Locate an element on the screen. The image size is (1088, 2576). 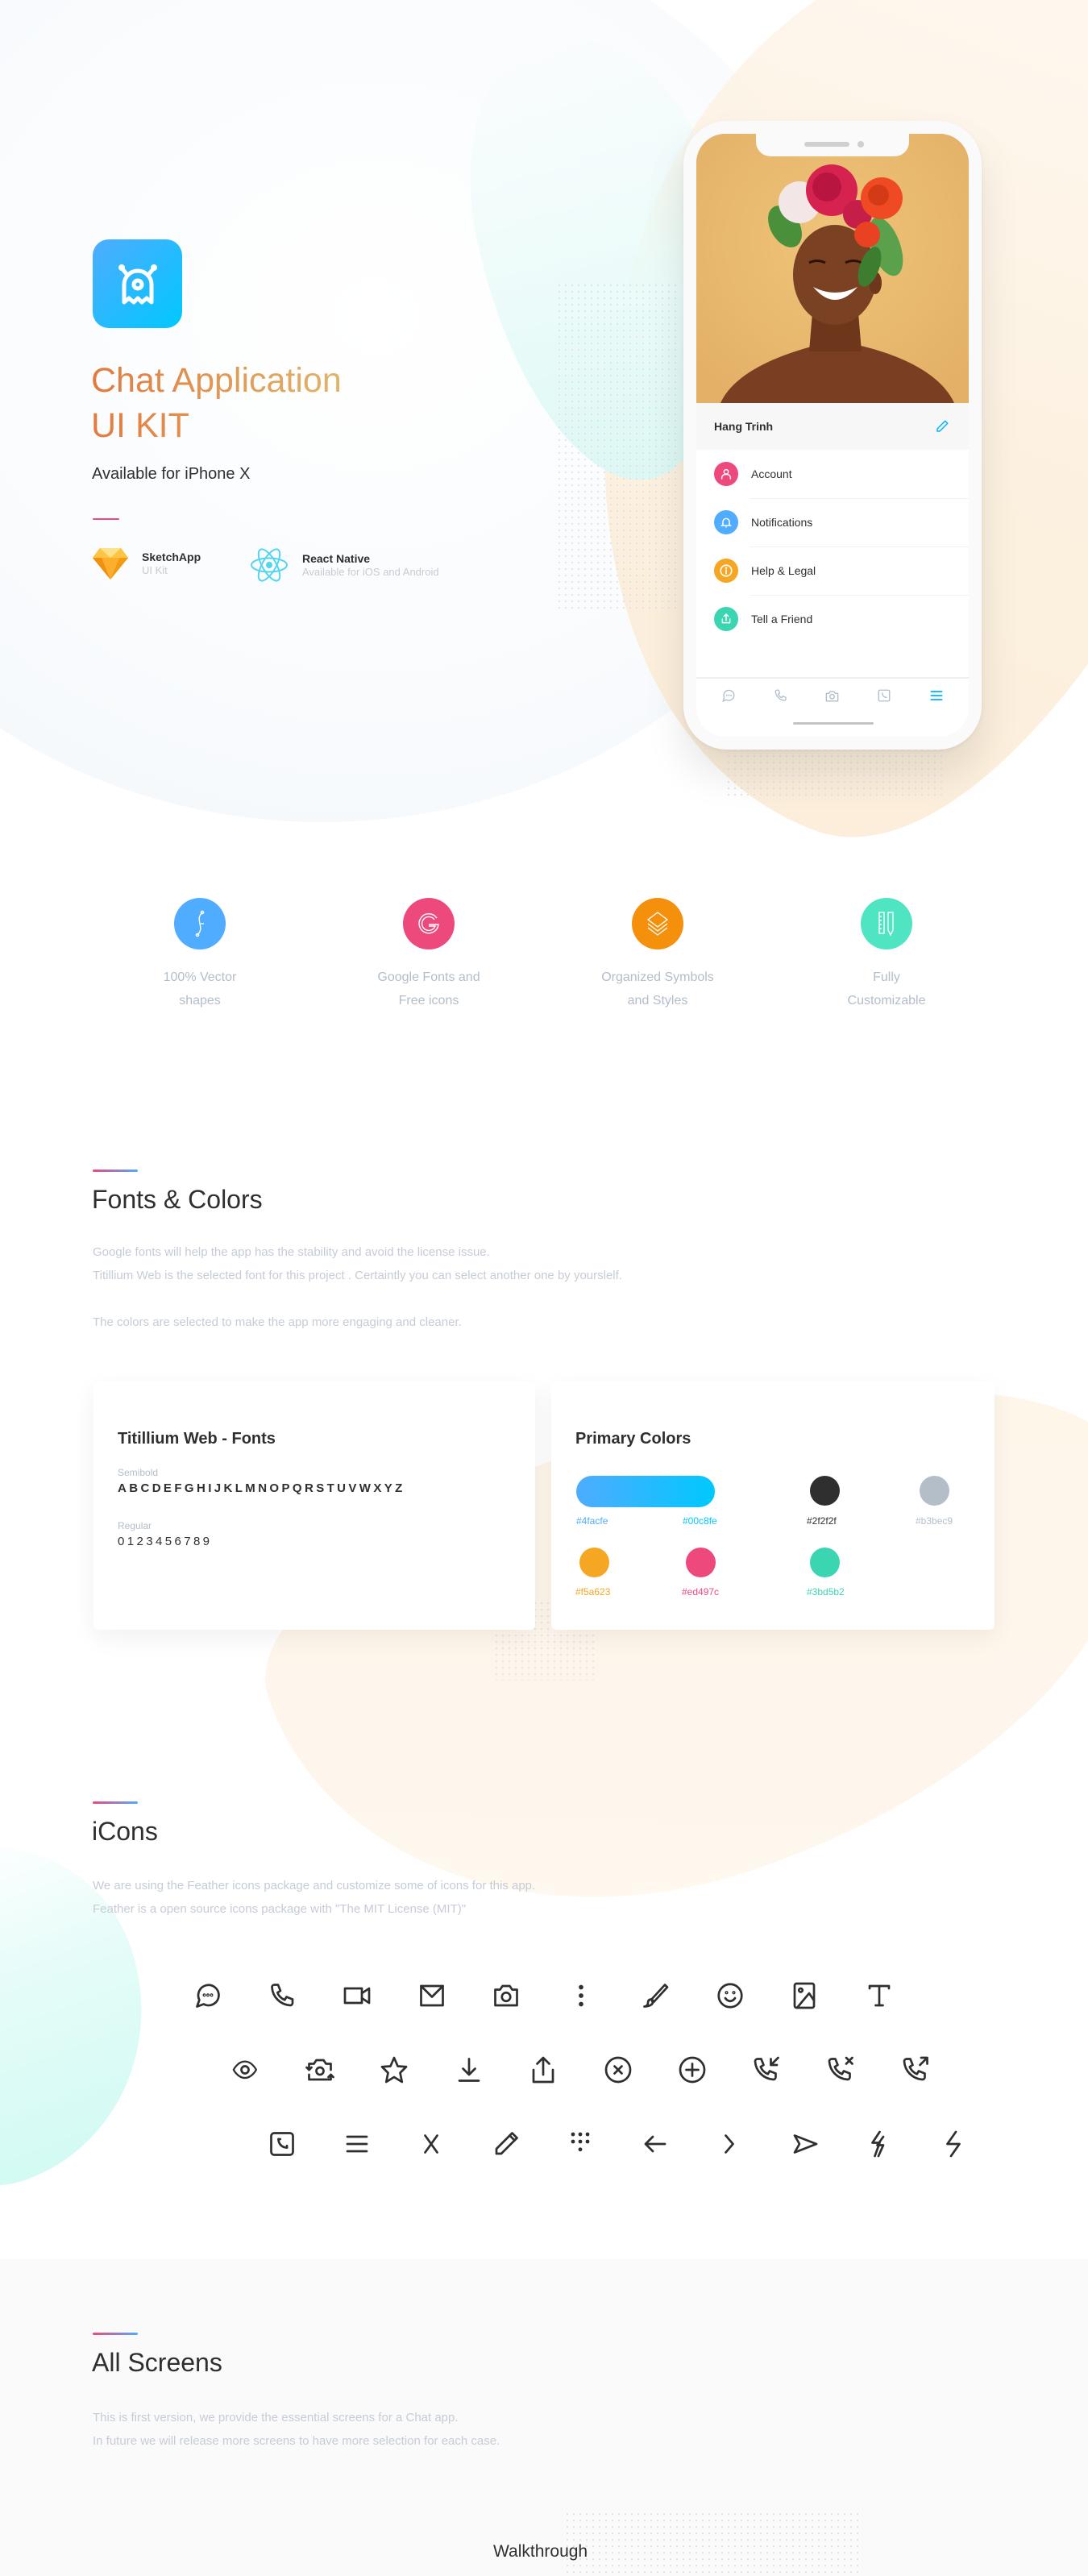
color-code: #00c8fe is located at coordinates (700, 1521).